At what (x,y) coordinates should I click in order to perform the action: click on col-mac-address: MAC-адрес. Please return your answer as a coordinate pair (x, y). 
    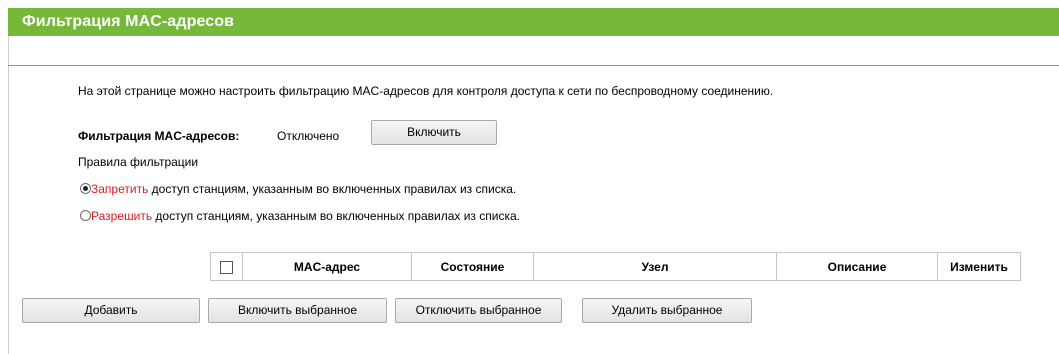
    Looking at the image, I should click on (327, 266).